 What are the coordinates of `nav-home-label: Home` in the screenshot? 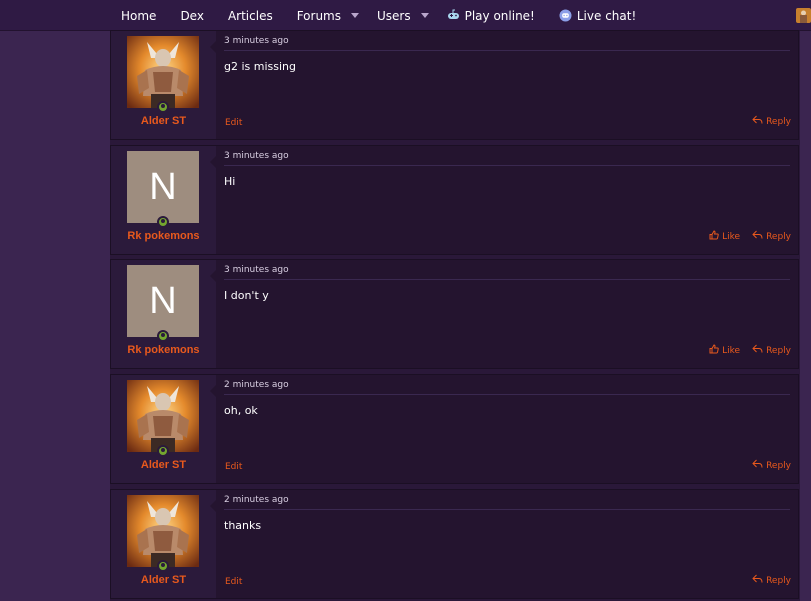 It's located at (139, 15).